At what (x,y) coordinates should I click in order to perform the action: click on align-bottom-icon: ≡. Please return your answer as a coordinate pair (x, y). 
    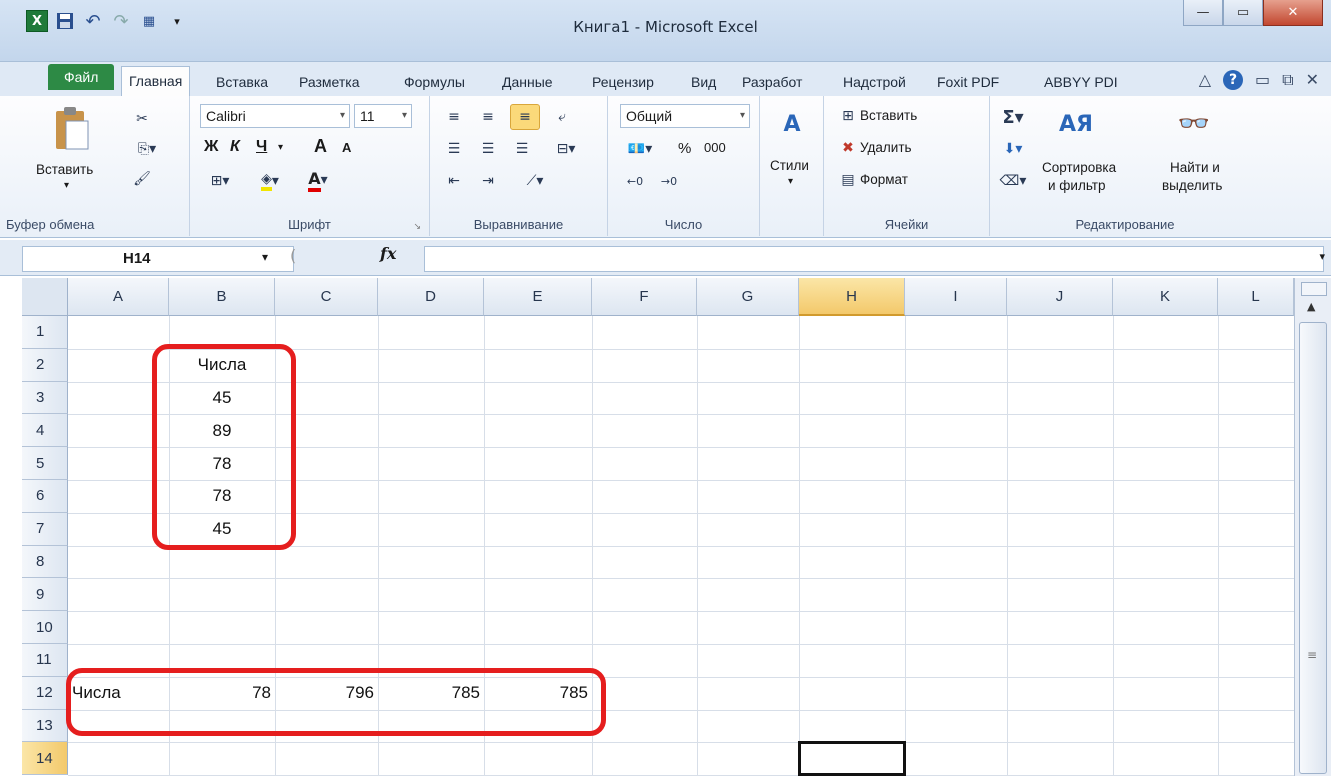
    Looking at the image, I should click on (525, 117).